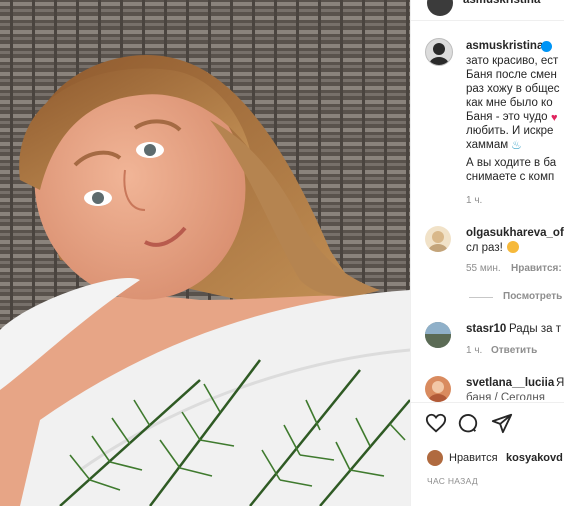 Image resolution: width=564 pixels, height=506 pixels. What do you see at coordinates (560, 383) in the screenshot?
I see `comment-text: Я` at bounding box center [560, 383].